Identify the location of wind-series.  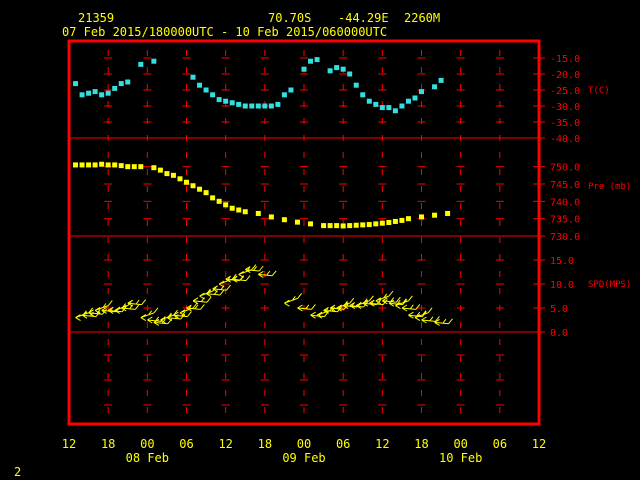
(264, 295).